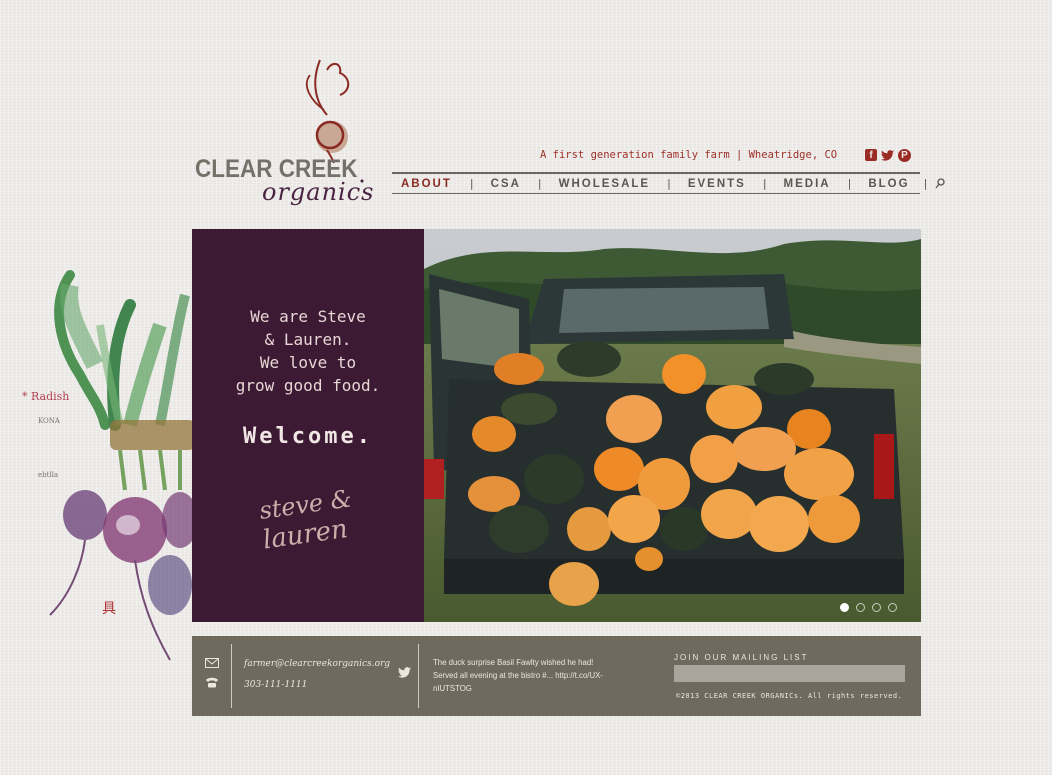  What do you see at coordinates (276, 685) in the screenshot?
I see `contact-phone: 303-111-1111` at bounding box center [276, 685].